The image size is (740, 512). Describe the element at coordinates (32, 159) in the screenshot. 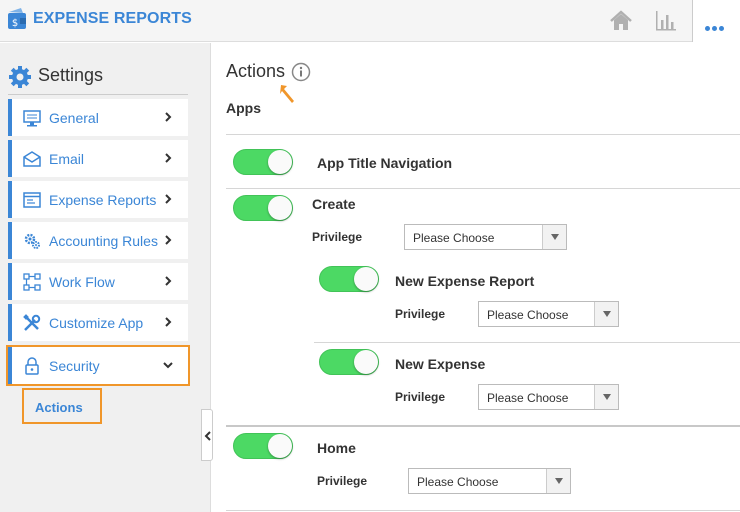

I see `envelope-icon` at that location.